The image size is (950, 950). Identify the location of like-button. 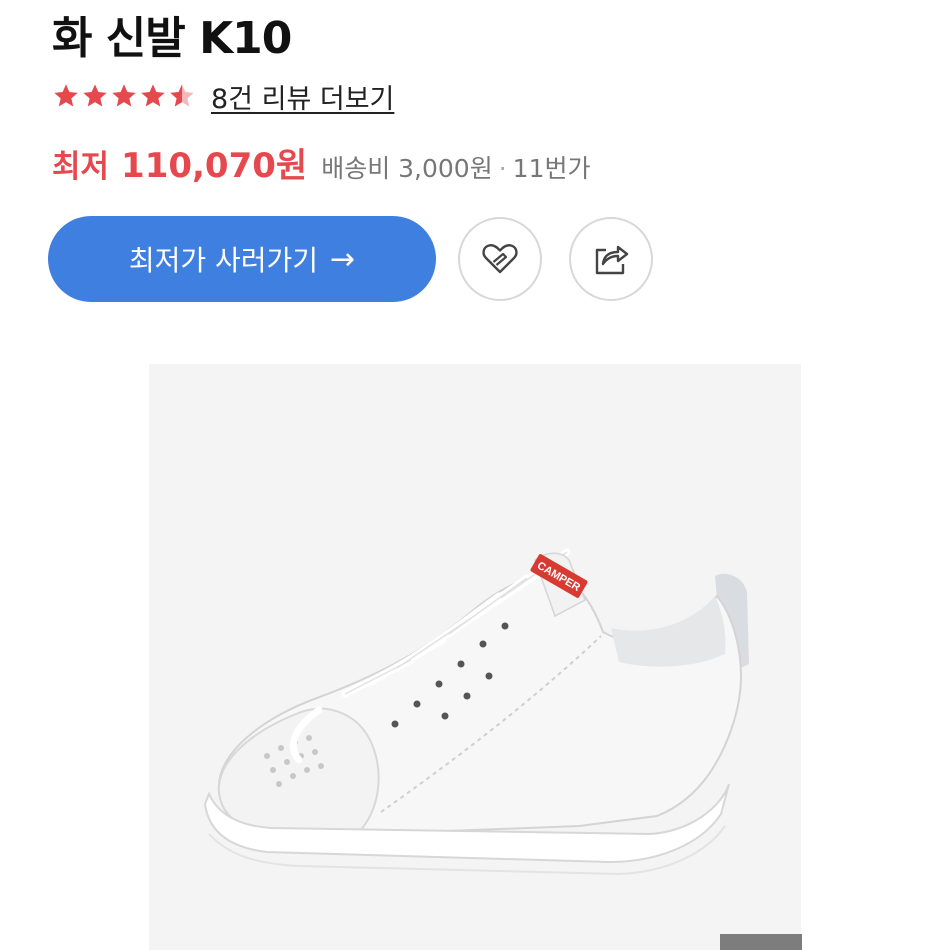
(500, 259).